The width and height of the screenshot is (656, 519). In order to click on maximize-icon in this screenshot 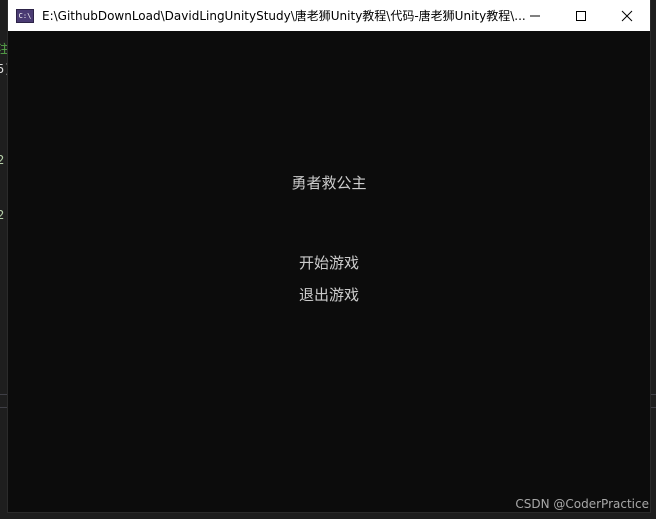, I will do `click(581, 15)`.